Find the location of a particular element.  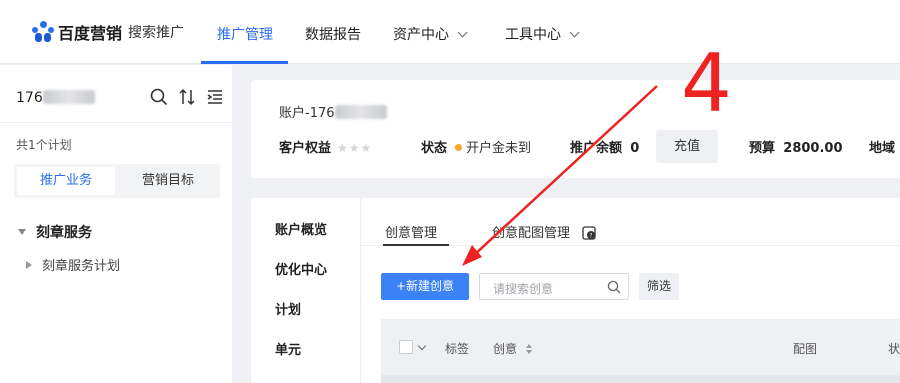

menu-optimization-center: 优化中心 is located at coordinates (301, 268).